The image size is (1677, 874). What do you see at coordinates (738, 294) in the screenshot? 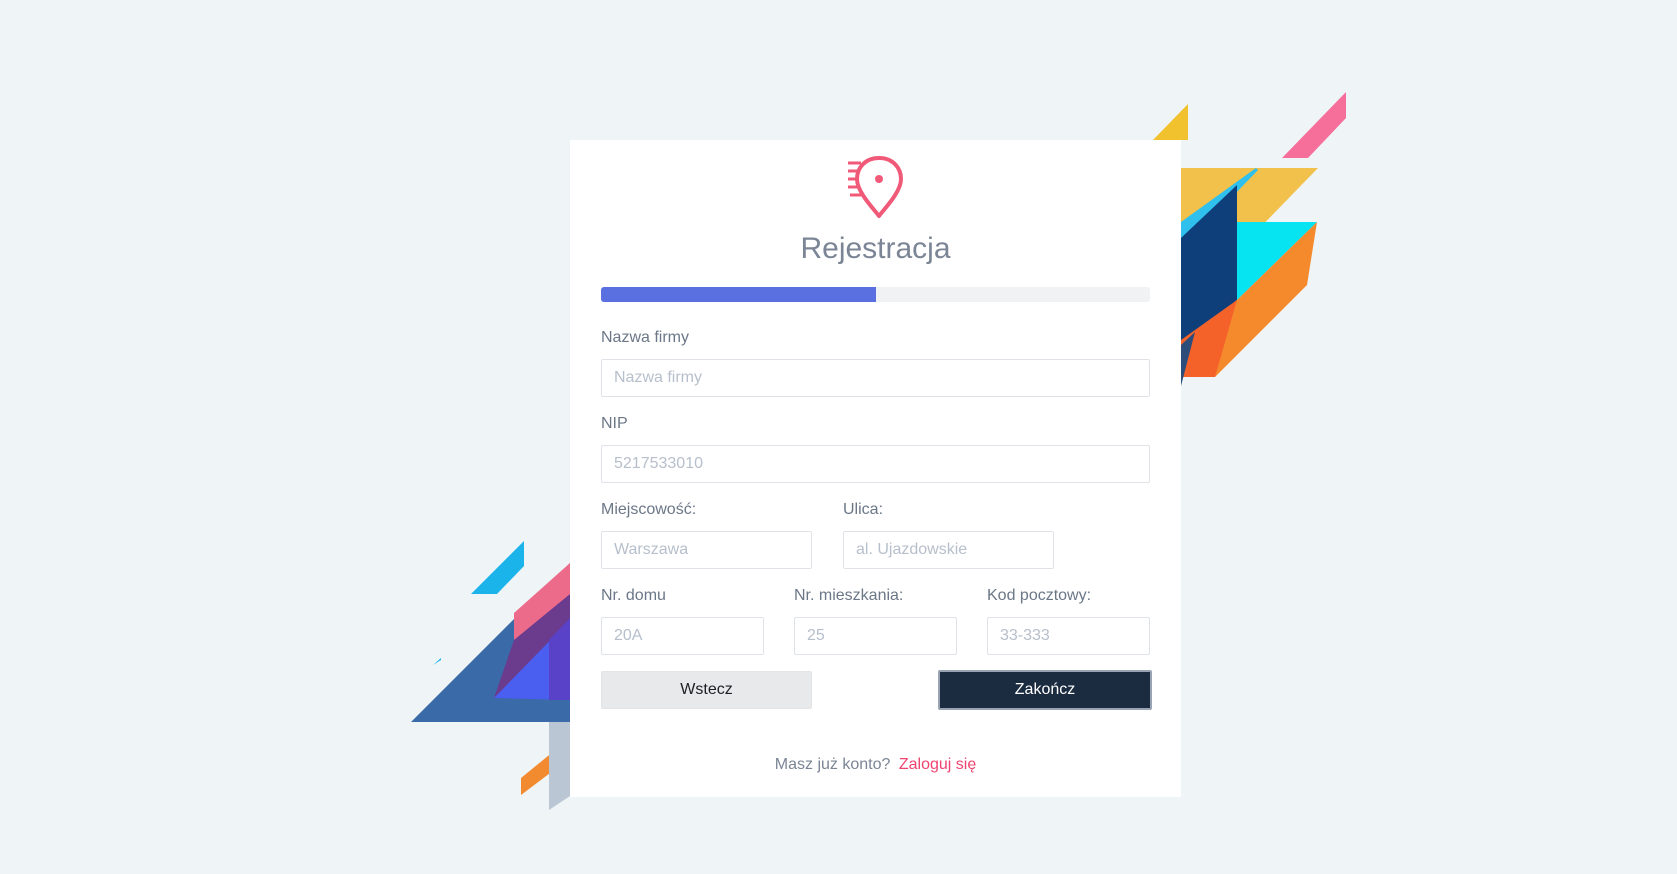
I see `progress-bar-fill` at bounding box center [738, 294].